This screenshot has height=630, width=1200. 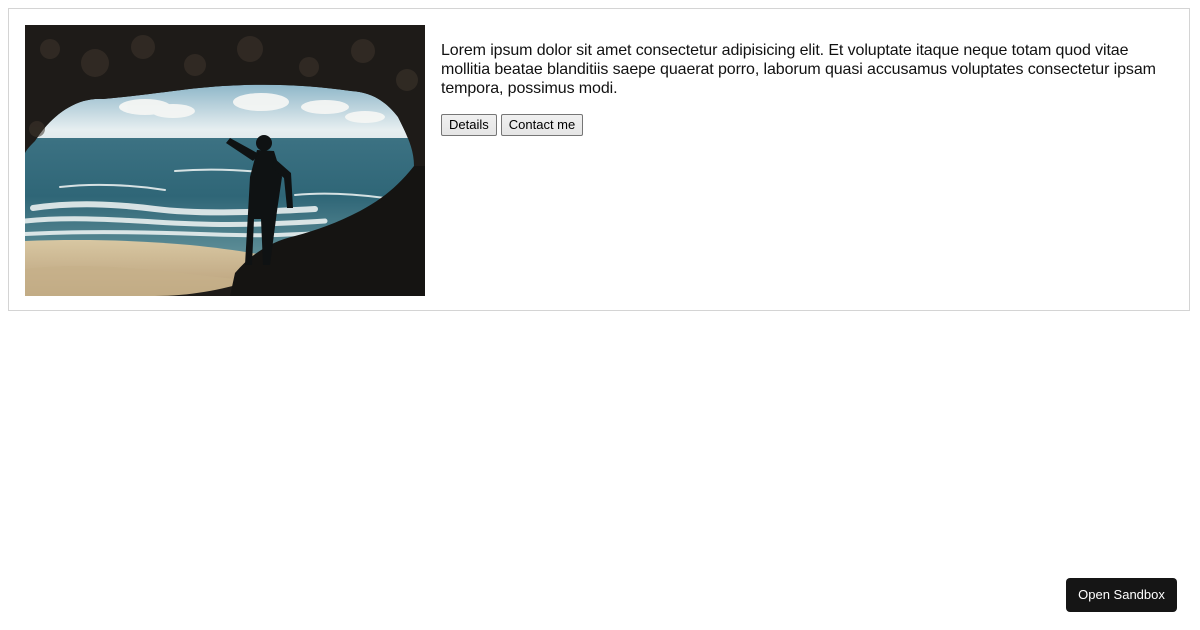 What do you see at coordinates (469, 125) in the screenshot?
I see `details-button: Details` at bounding box center [469, 125].